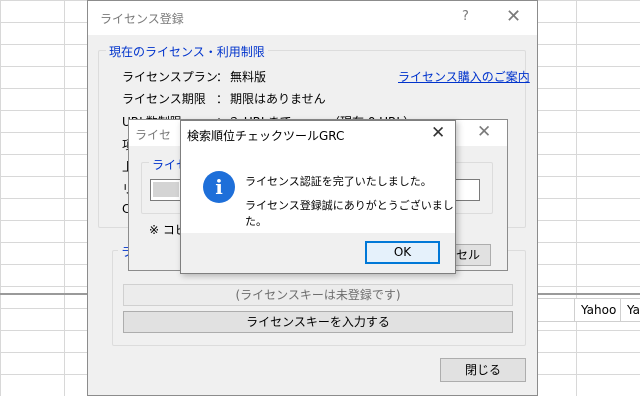 The image size is (640, 396). Describe the element at coordinates (630, 310) in the screenshot. I see `background-cell-ya: Ya` at that location.